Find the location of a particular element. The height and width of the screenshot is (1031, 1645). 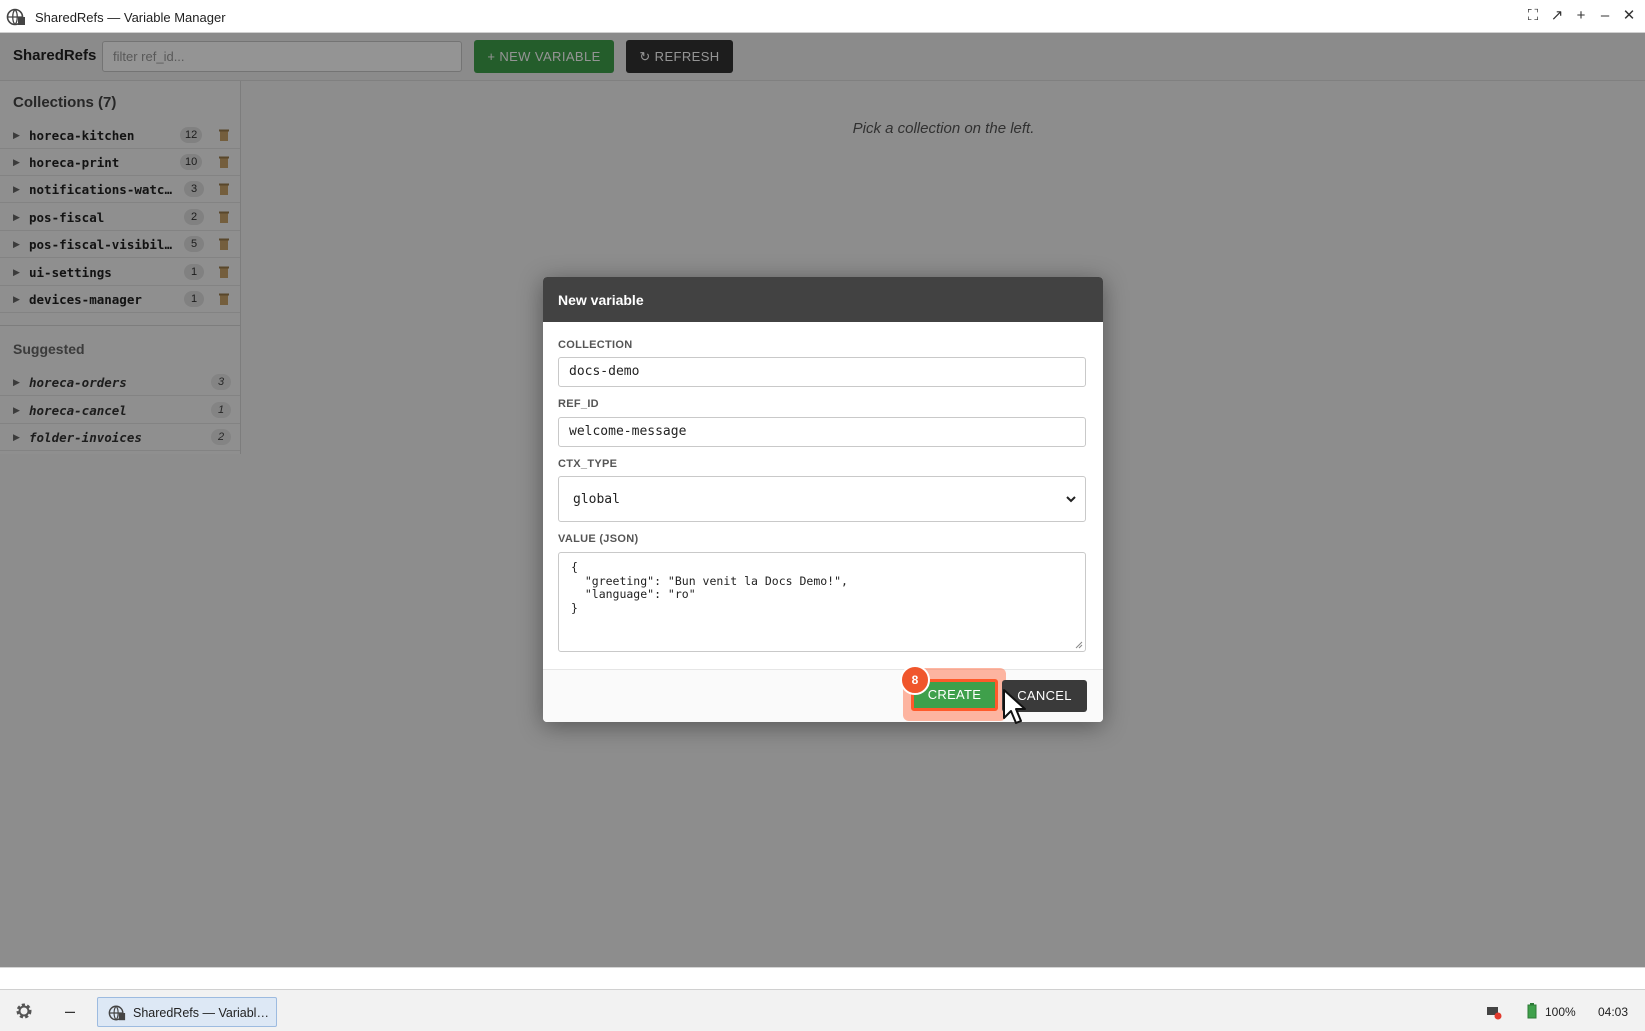

ref-id-label: REF_ID is located at coordinates (578, 404).